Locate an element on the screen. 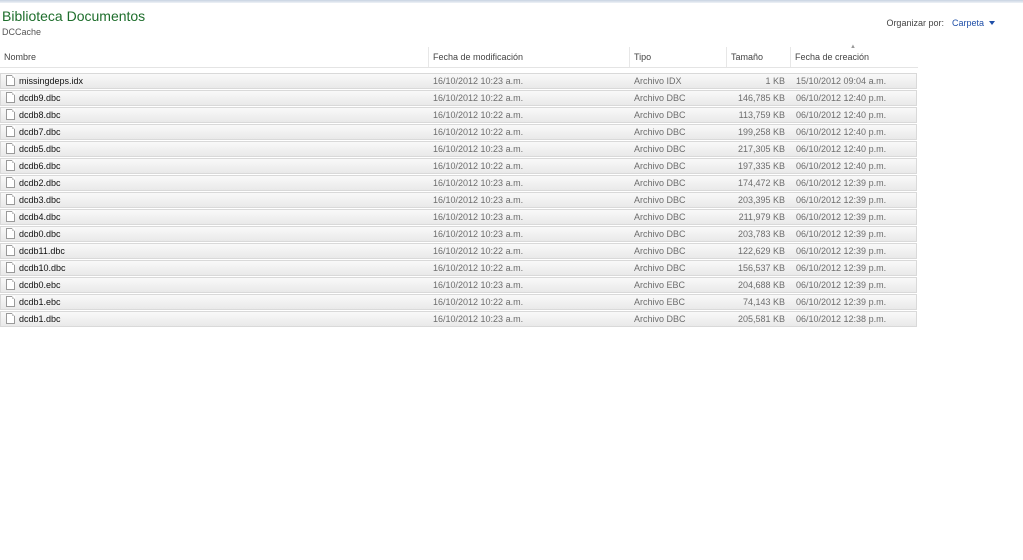 This screenshot has height=560, width=1023. chevron-down-icon is located at coordinates (992, 23).